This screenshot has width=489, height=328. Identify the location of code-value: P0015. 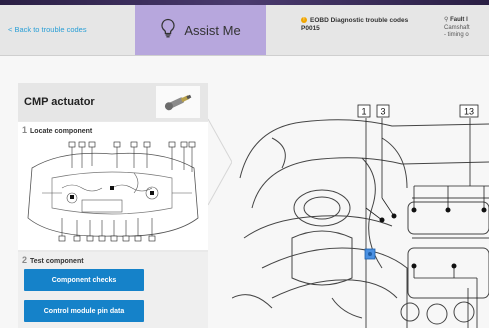
(310, 28).